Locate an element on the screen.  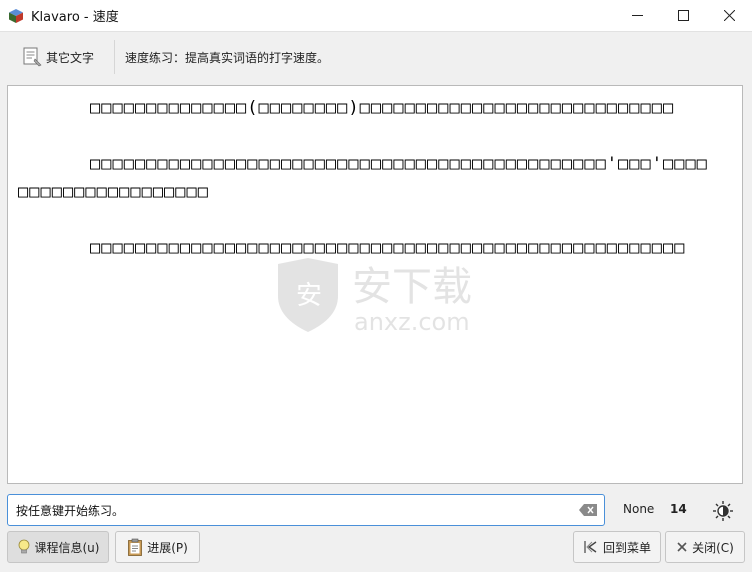
level-count: 14 is located at coordinates (678, 509).